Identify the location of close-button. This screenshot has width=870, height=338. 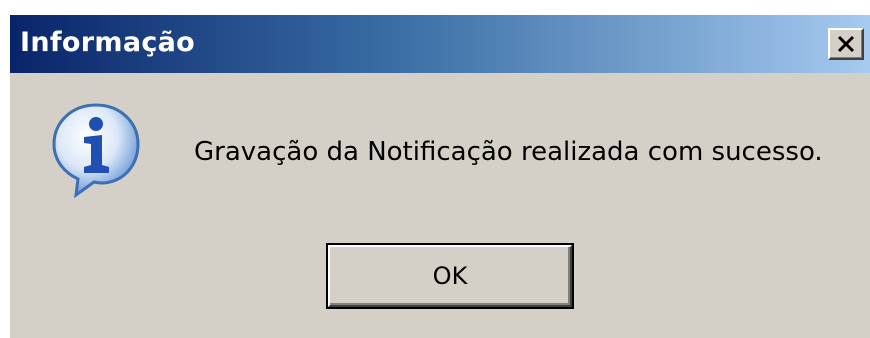
(846, 44).